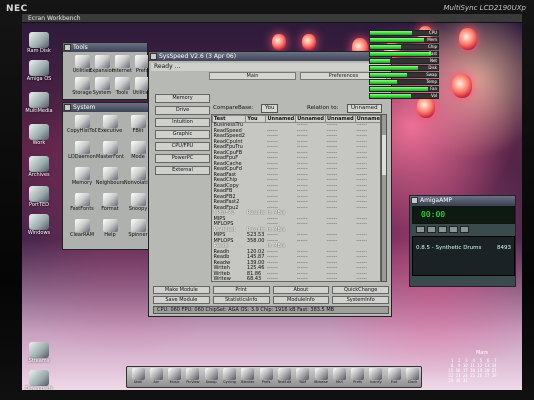 Image resolution: width=534 pixels, height=400 pixels. Describe the element at coordinates (252, 76) in the screenshot. I see `tab-main: Main` at that location.